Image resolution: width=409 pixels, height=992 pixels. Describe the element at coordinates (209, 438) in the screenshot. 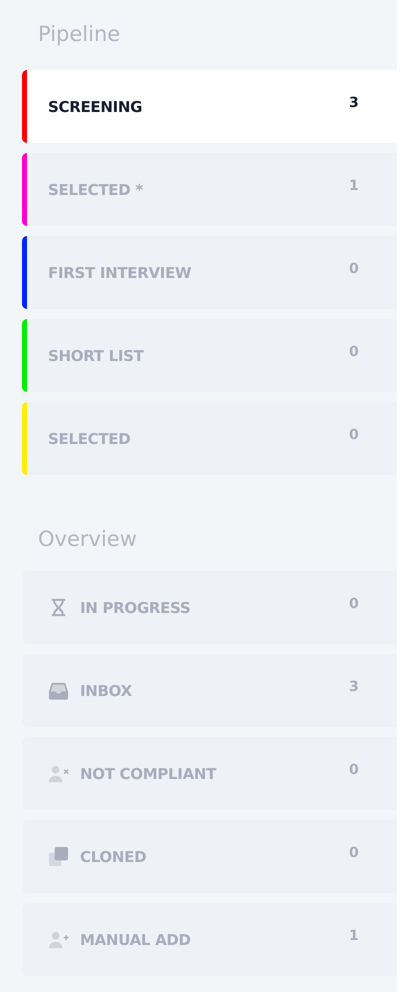

I see `pipeline-stage: SELECTED 0` at that location.